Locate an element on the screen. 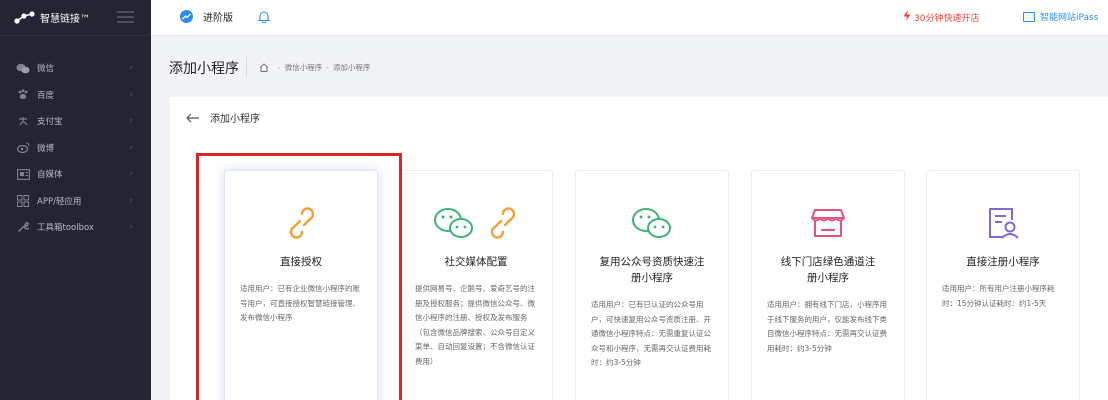  ipass-link: 智能网站iPass is located at coordinates (1060, 16).